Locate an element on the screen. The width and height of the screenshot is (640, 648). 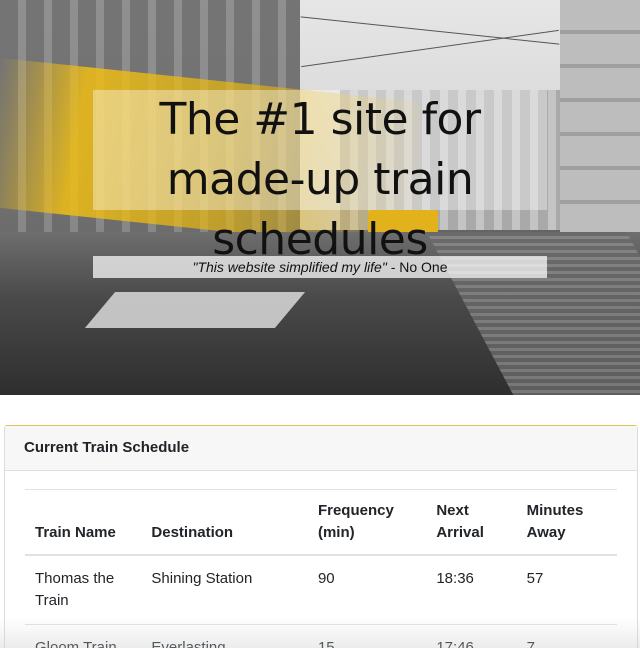
hero-building-right is located at coordinates (600, 122).